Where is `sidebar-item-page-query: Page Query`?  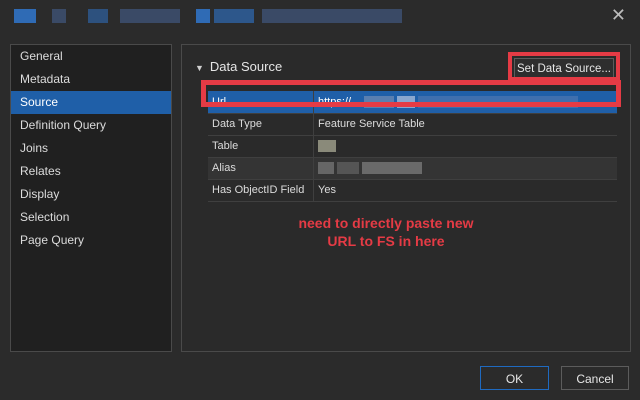 sidebar-item-page-query: Page Query is located at coordinates (91, 240).